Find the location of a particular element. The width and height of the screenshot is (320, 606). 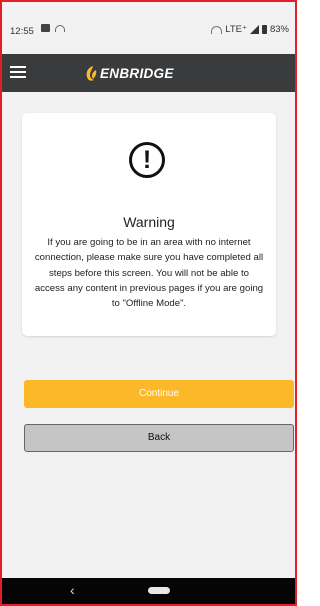

enbridge-logo: ENBRIDGE is located at coordinates (129, 73).